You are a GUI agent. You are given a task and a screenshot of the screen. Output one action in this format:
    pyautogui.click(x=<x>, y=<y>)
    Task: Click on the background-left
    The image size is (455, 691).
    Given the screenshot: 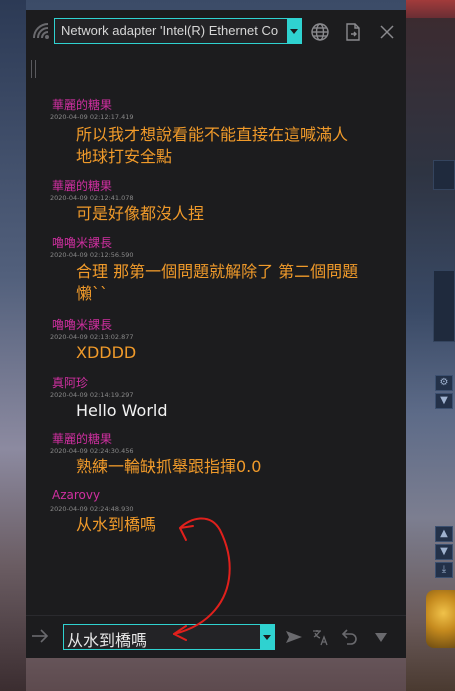 What is the action you would take?
    pyautogui.click(x=13, y=345)
    